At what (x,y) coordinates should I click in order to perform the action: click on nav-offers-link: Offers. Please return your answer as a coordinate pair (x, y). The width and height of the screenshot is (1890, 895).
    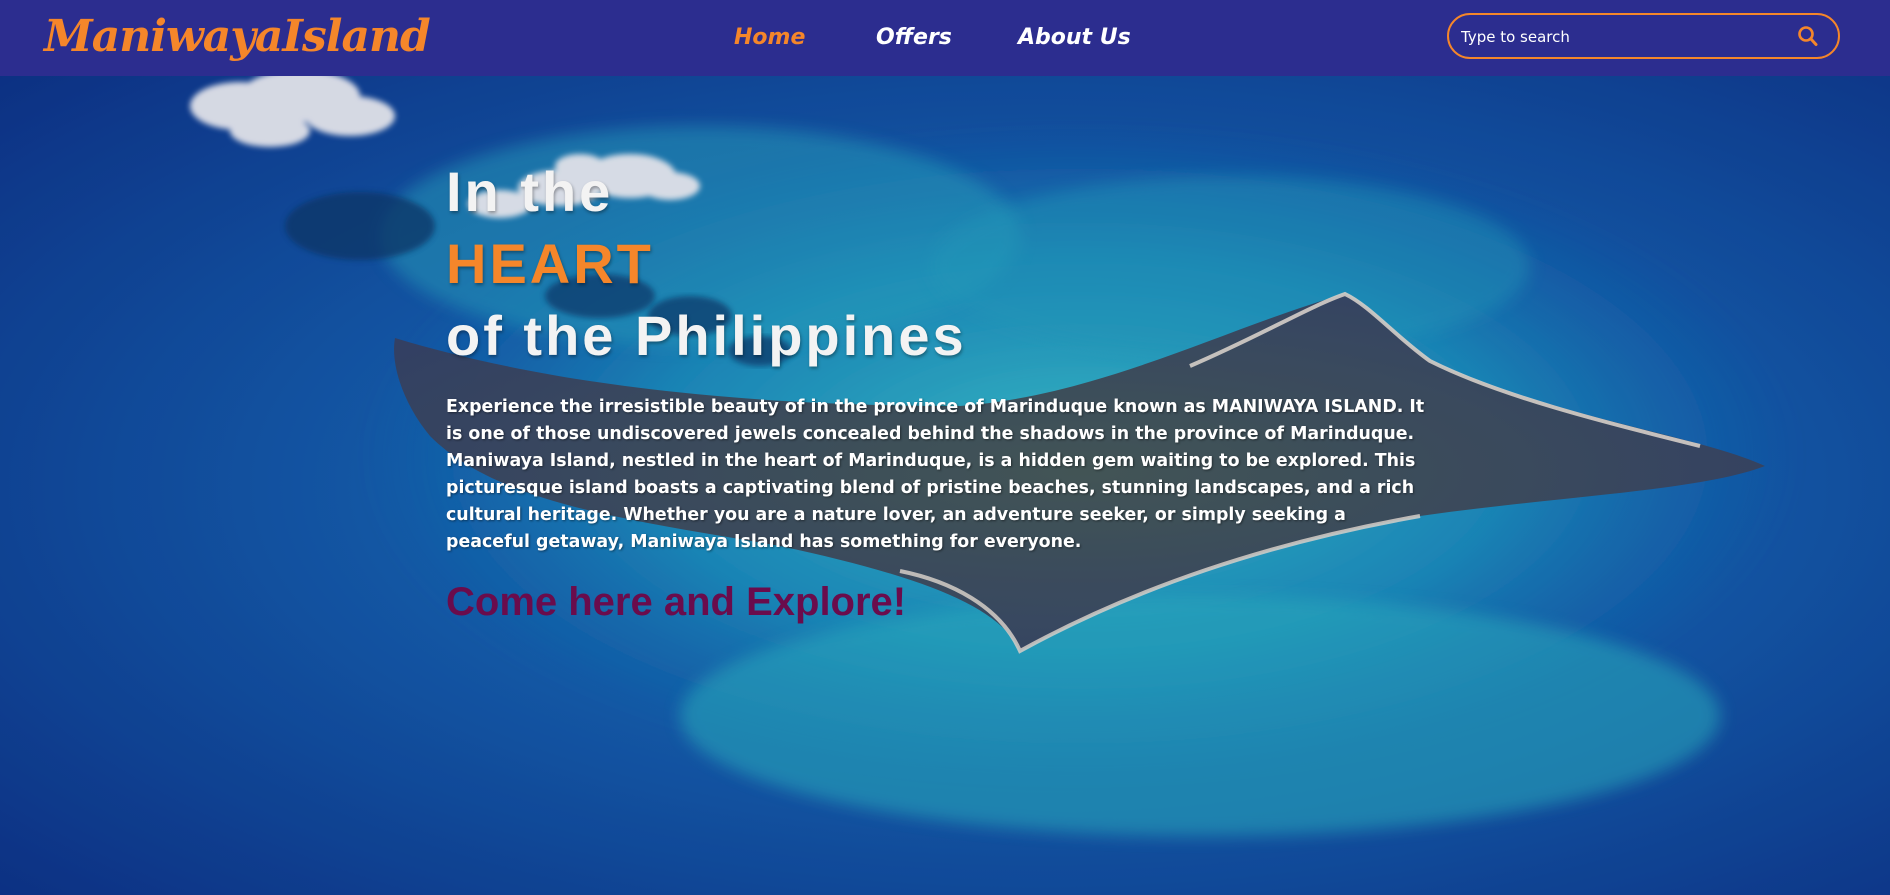
    Looking at the image, I should click on (914, 38).